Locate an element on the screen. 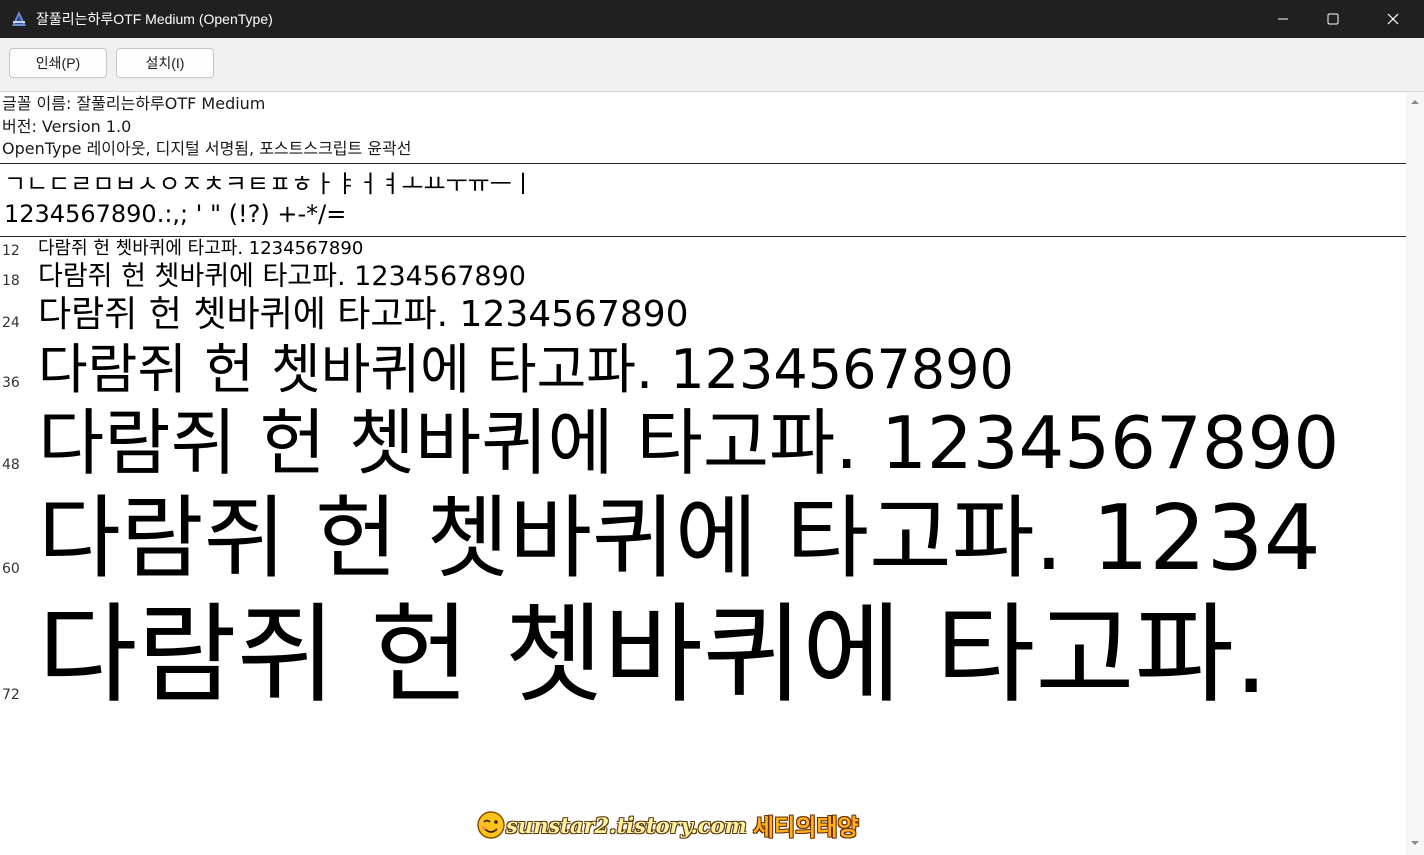 This screenshot has height=855, width=1424. digits-punct-charset: 1234567890.:,; ' " (!?) +-*/= is located at coordinates (175, 214).